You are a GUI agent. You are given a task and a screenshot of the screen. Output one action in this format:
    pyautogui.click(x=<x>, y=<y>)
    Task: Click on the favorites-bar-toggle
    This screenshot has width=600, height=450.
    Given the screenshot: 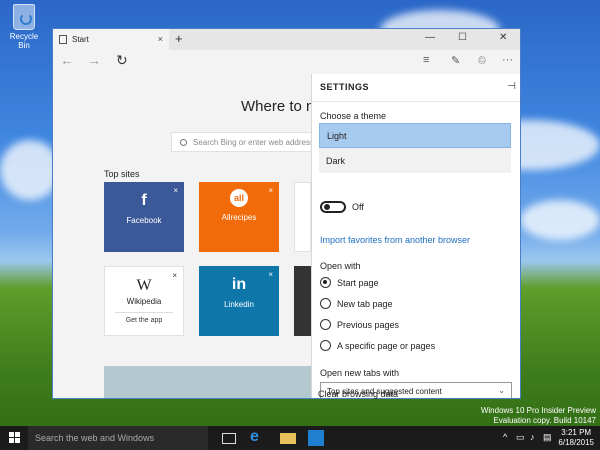 What is the action you would take?
    pyautogui.click(x=333, y=207)
    